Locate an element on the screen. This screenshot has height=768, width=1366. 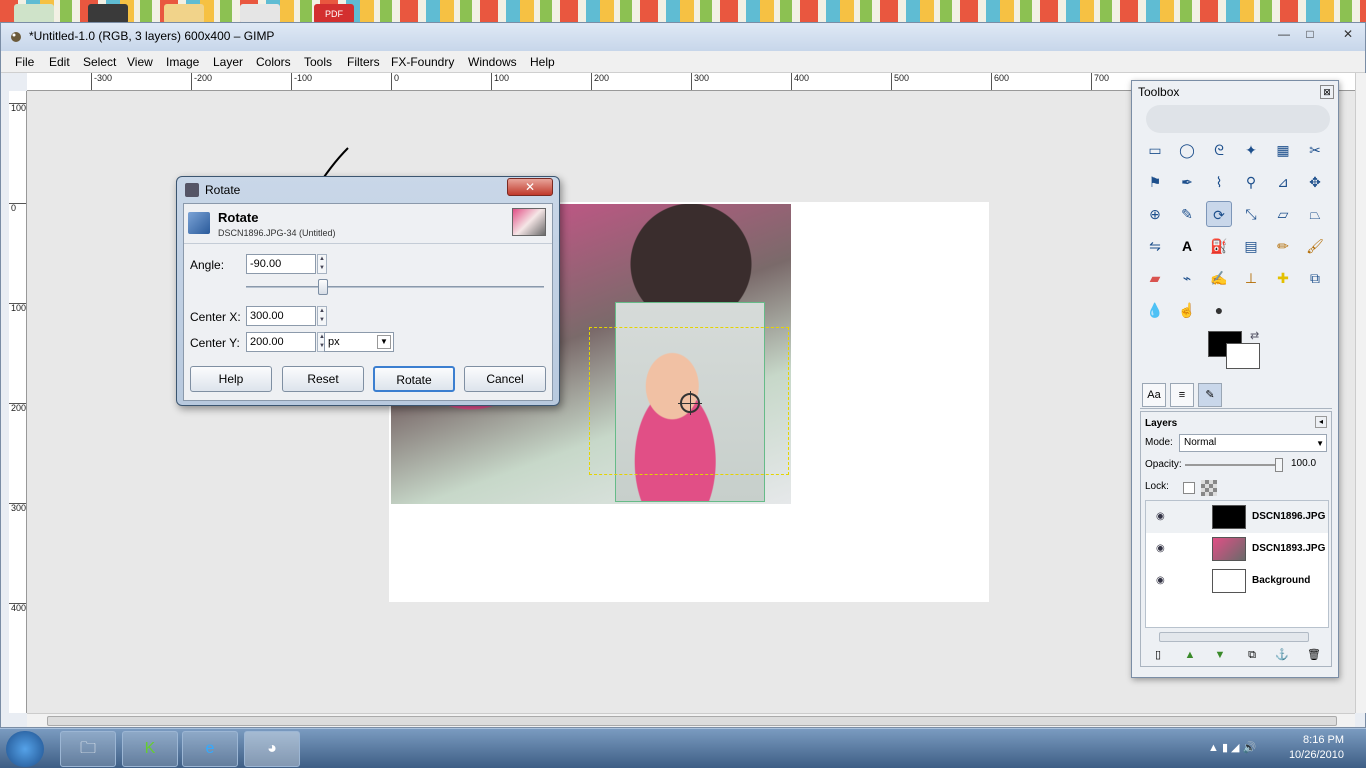
slider-knob is located at coordinates (1279, 465).